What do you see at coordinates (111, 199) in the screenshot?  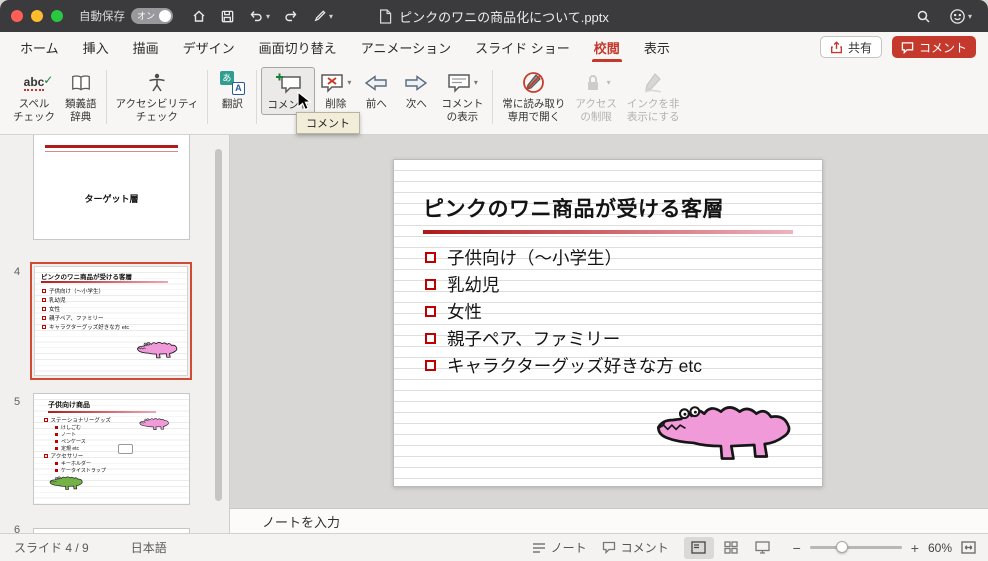 I see `thumb3-title: ターゲット層` at bounding box center [111, 199].